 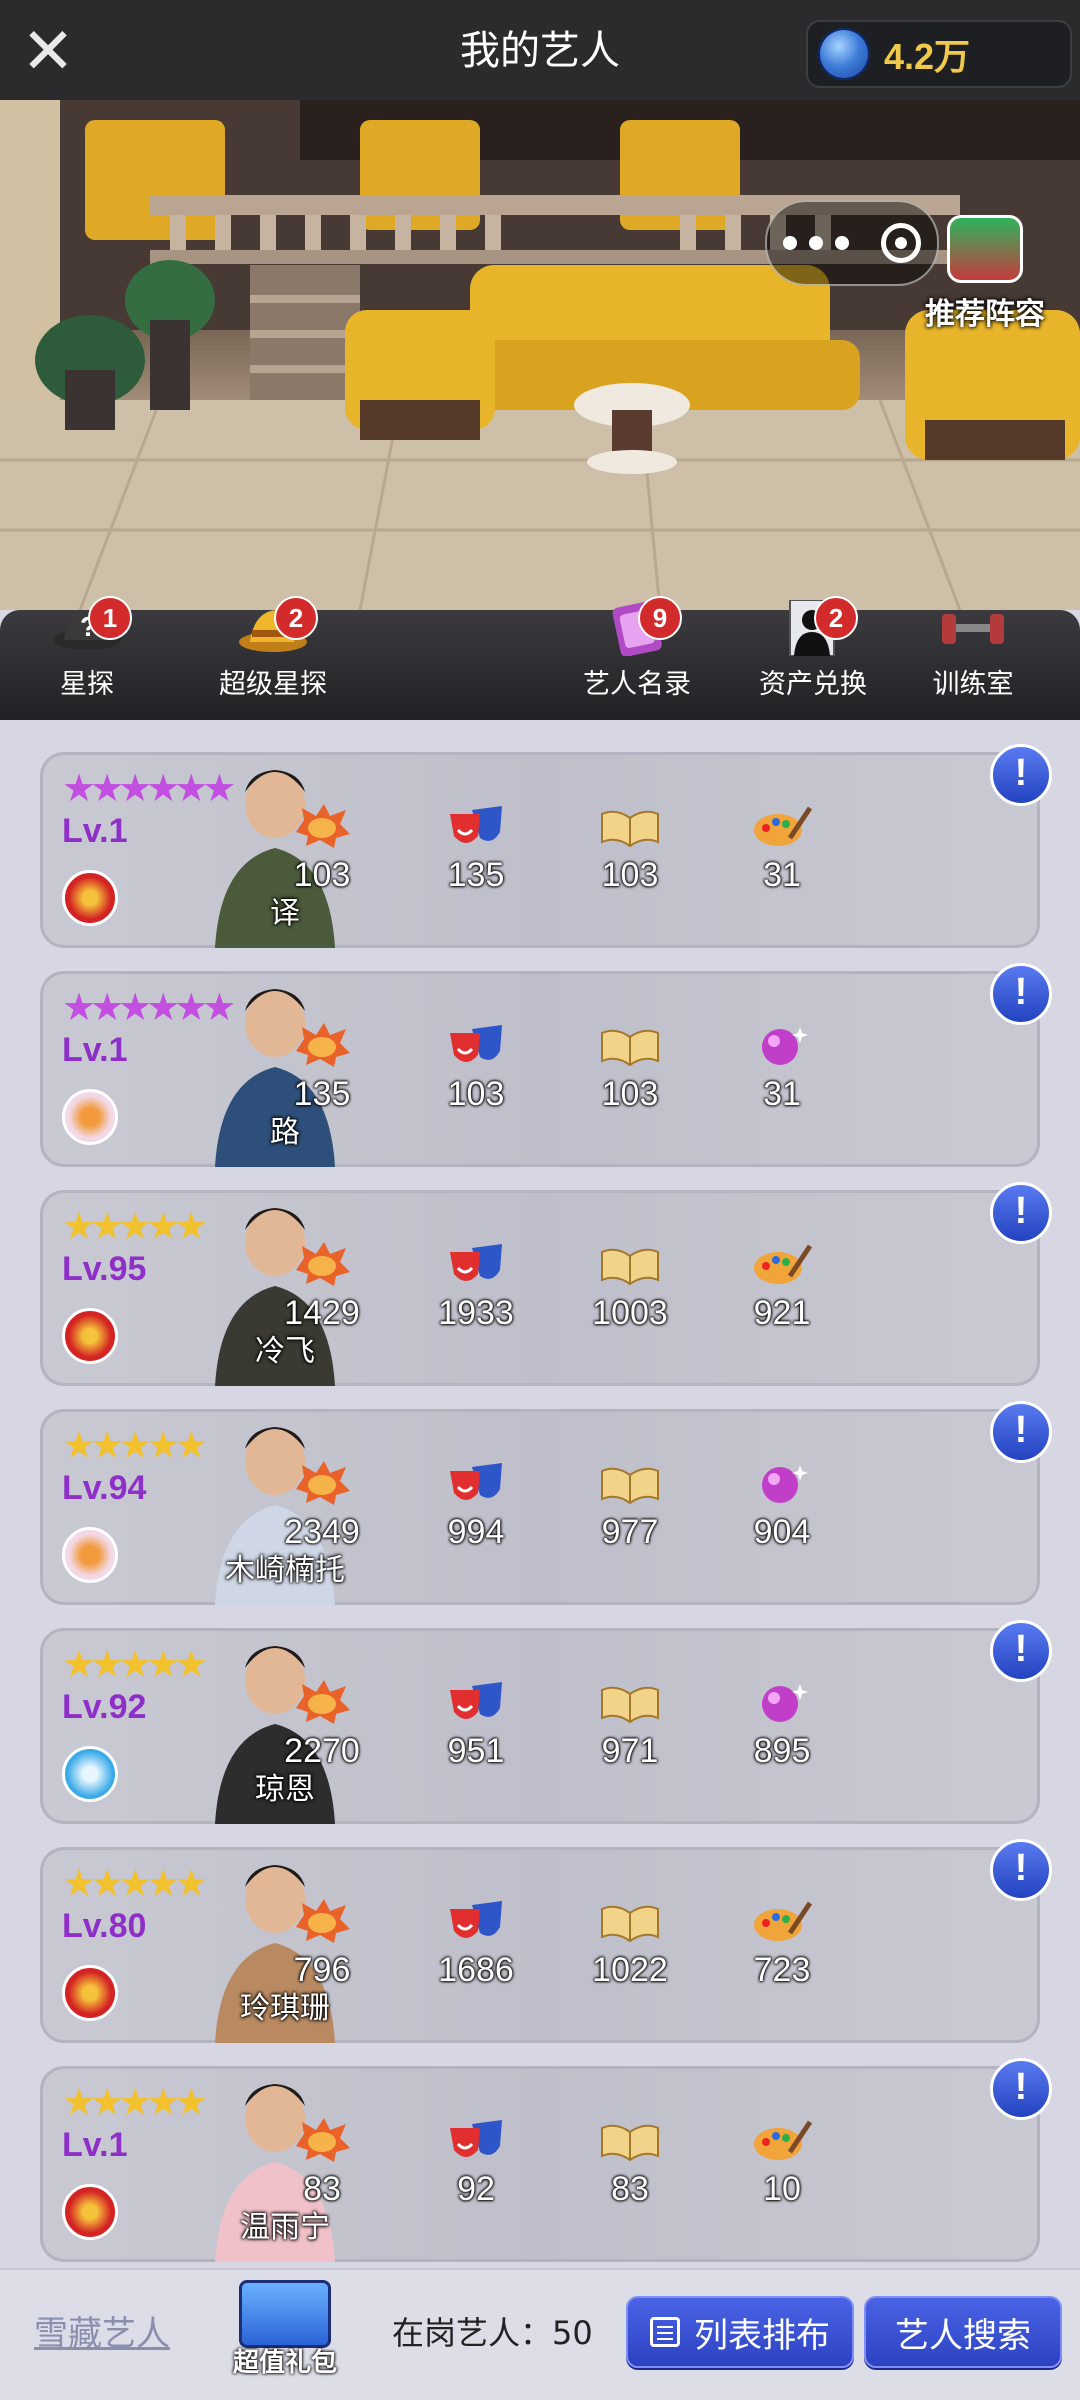 What do you see at coordinates (782, 1970) in the screenshot?
I see `artist-stat-value: 723` at bounding box center [782, 1970].